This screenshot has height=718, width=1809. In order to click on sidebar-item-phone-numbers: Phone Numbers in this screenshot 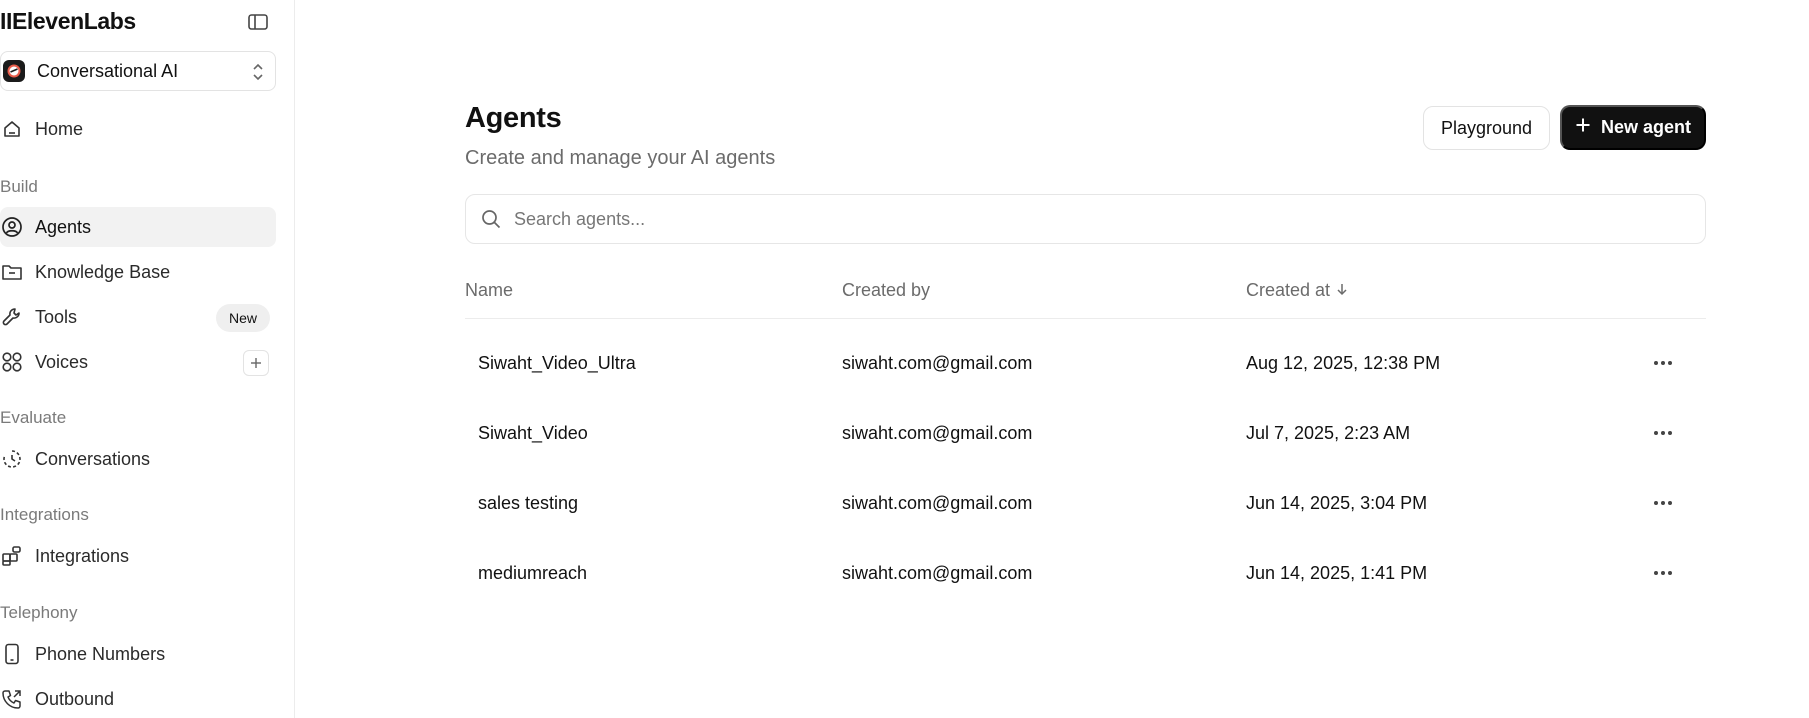, I will do `click(138, 654)`.